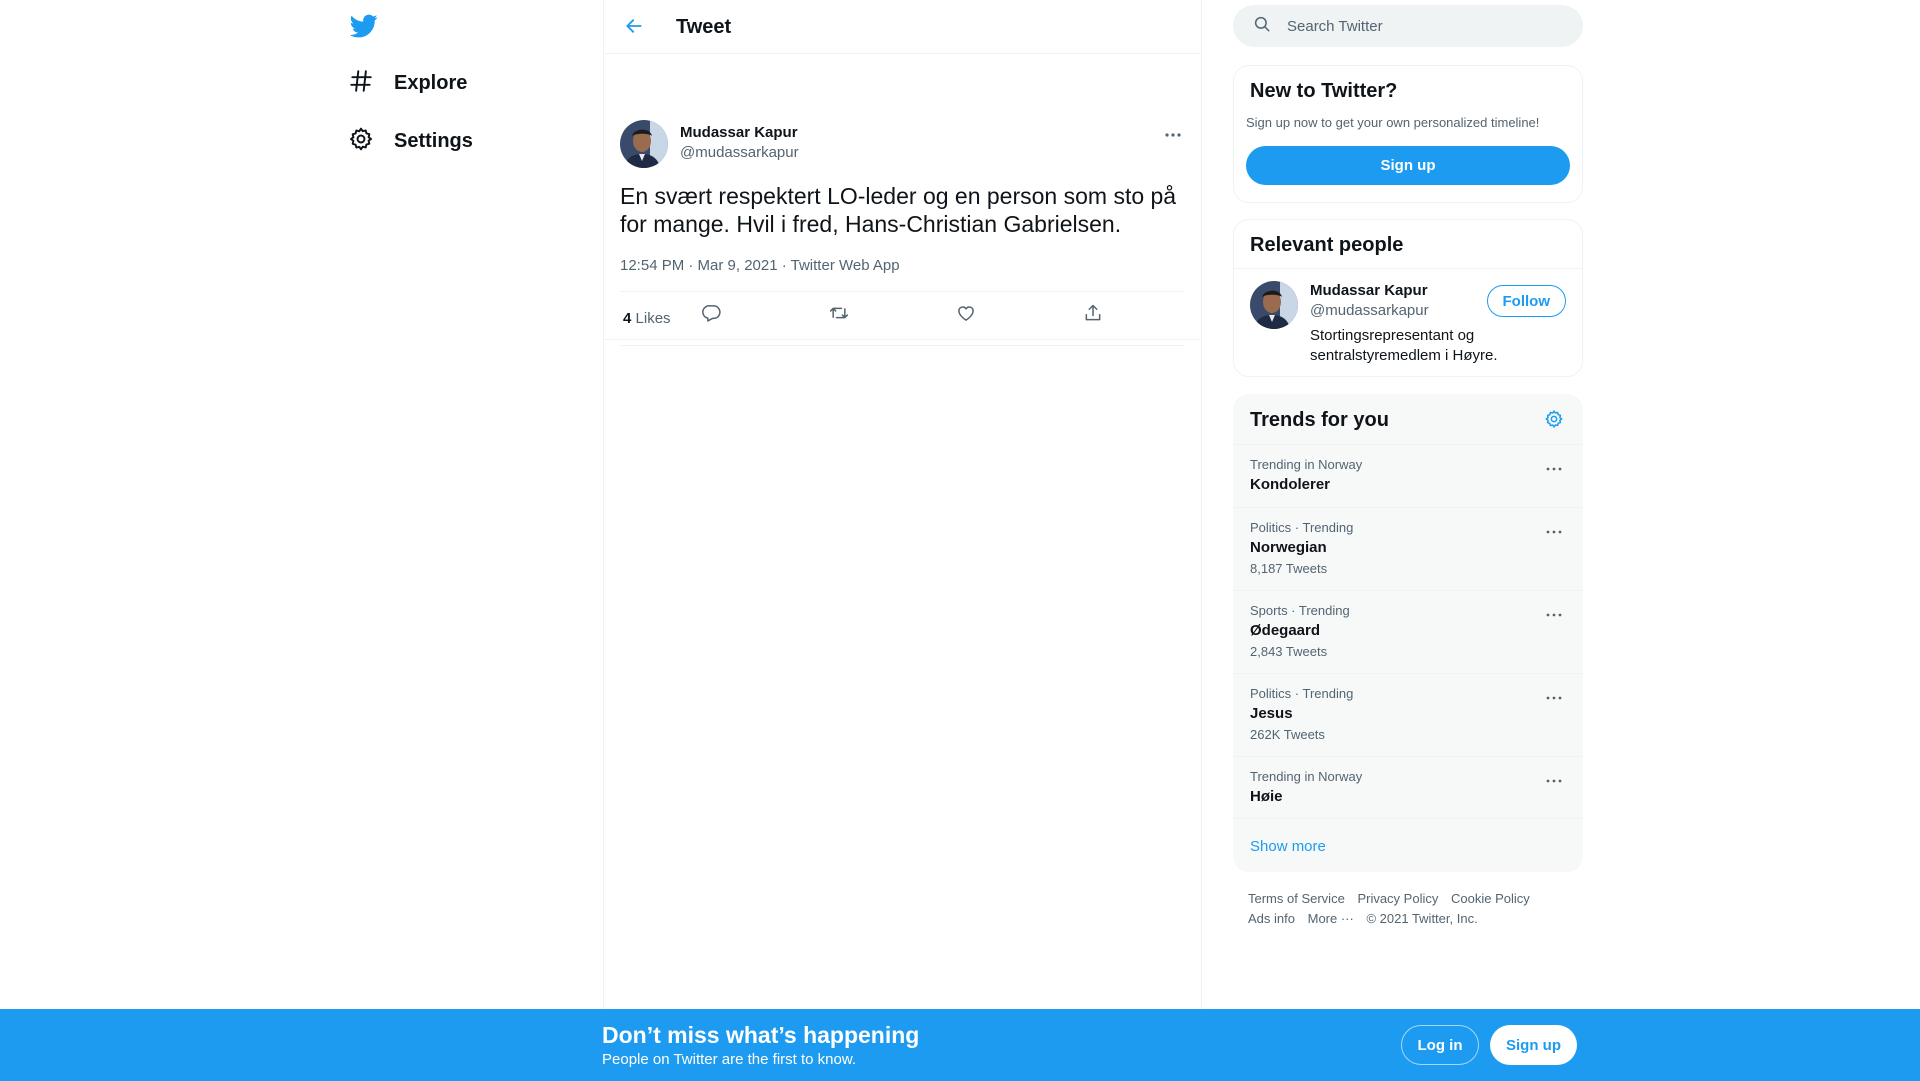  I want to click on tweet-author-handle: @mudassarkapur, so click(739, 152).